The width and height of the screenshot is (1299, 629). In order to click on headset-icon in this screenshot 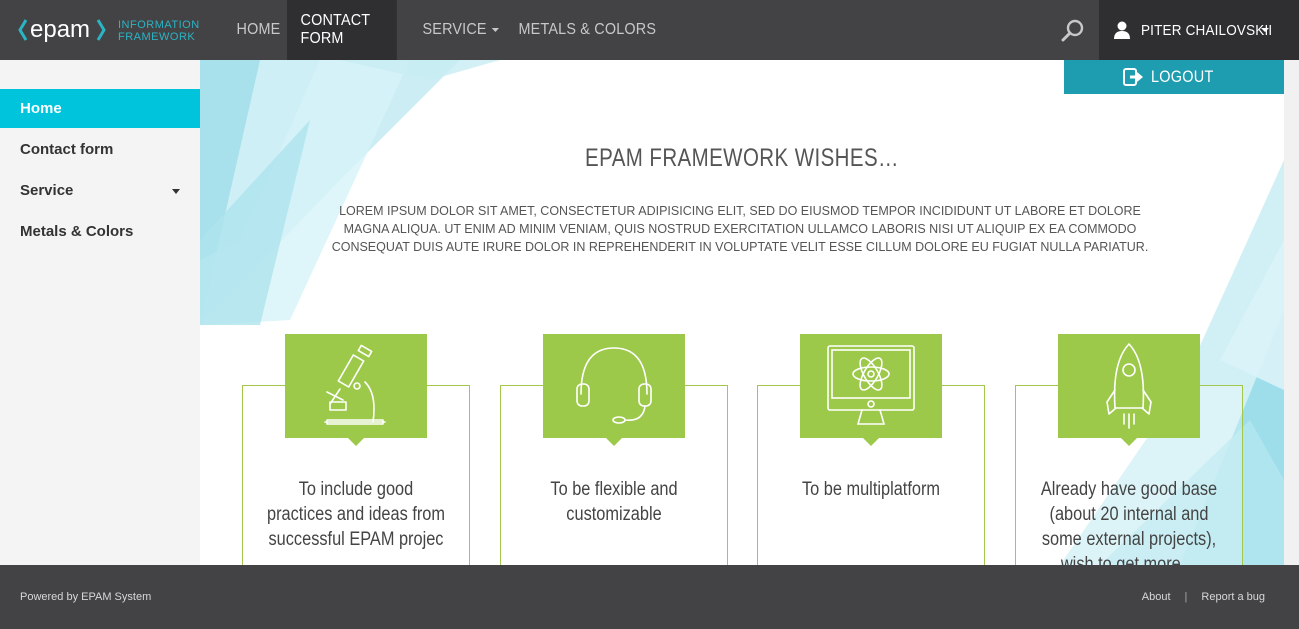, I will do `click(614, 385)`.